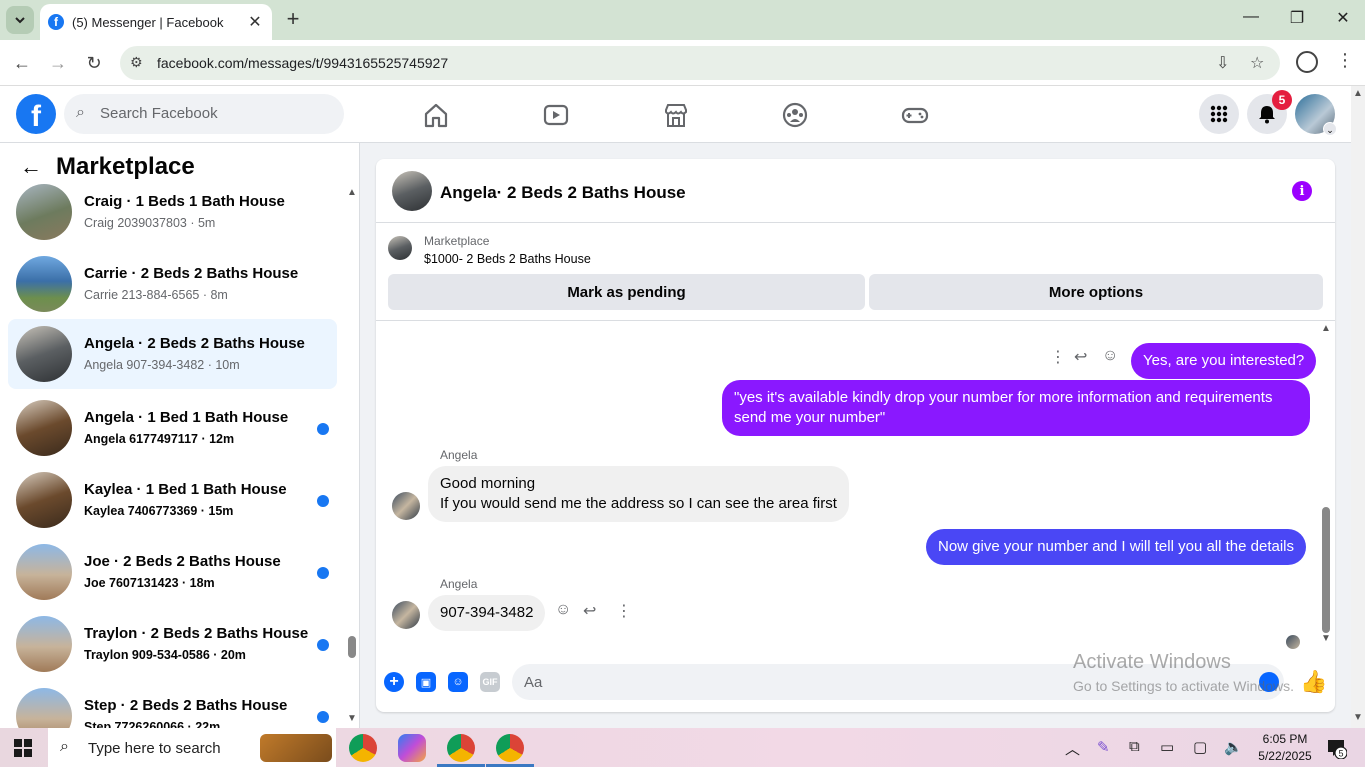 This screenshot has height=767, width=1365. I want to click on groups-icon, so click(795, 115).